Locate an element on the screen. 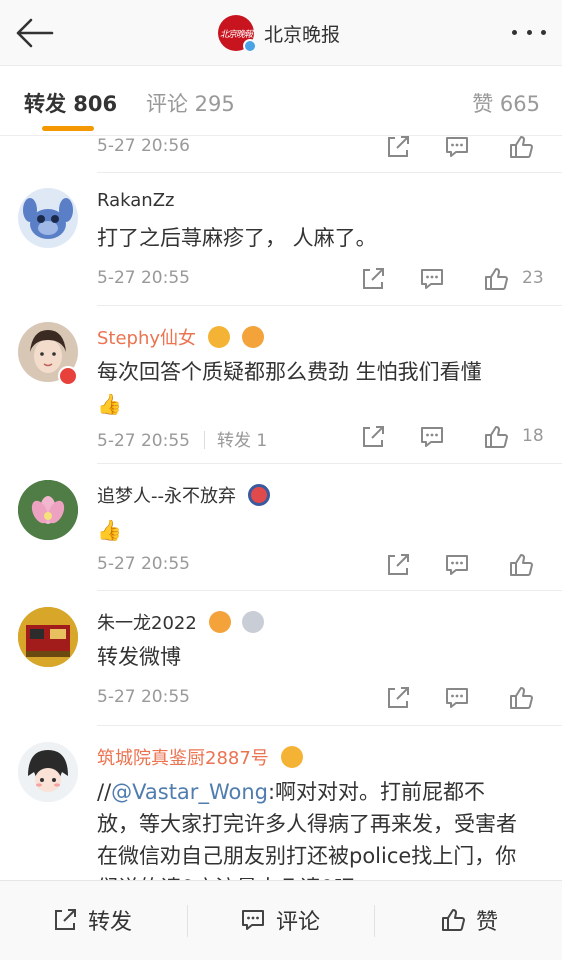  list-item: 朱一龙2022 转发微博 5-27 20:55 is located at coordinates (281, 658).